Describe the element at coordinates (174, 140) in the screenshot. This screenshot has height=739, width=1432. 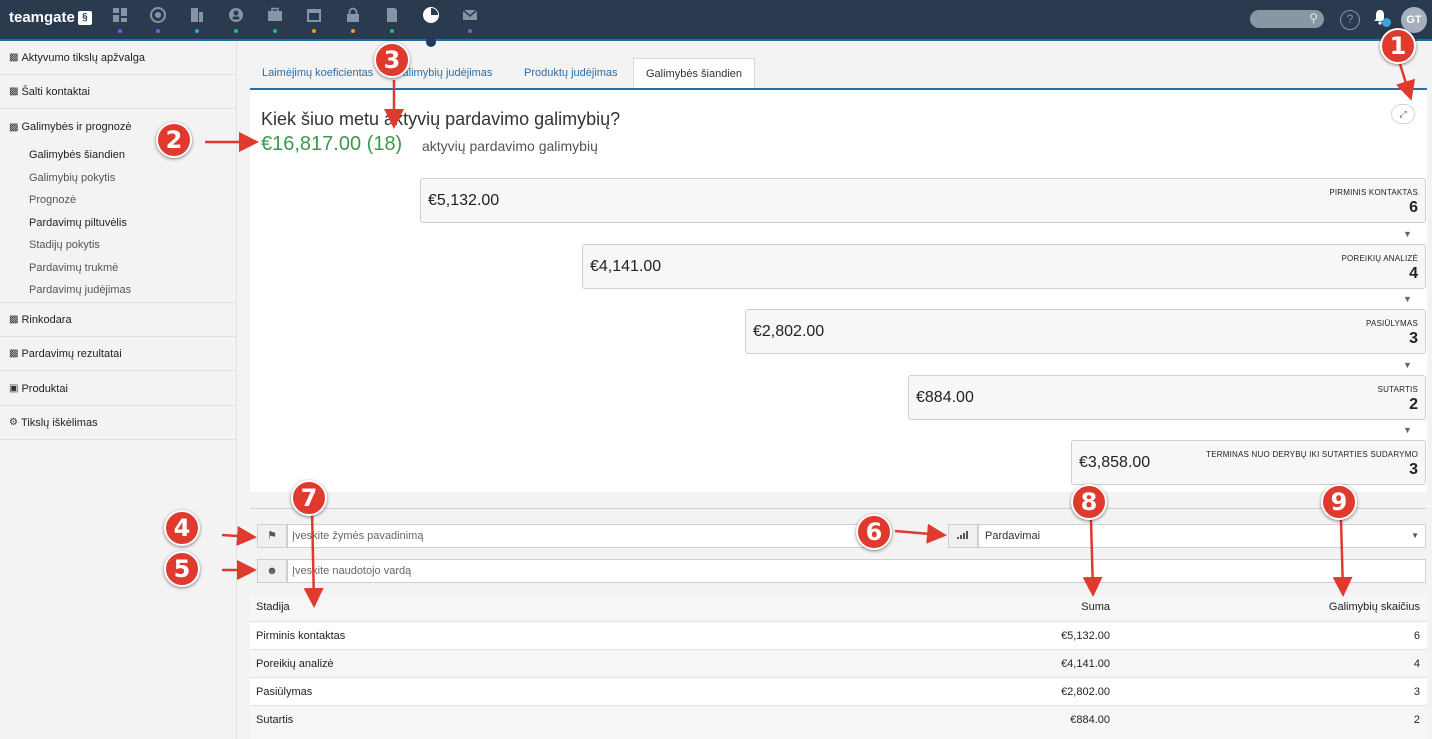
I see `annotation-marker: 2` at that location.